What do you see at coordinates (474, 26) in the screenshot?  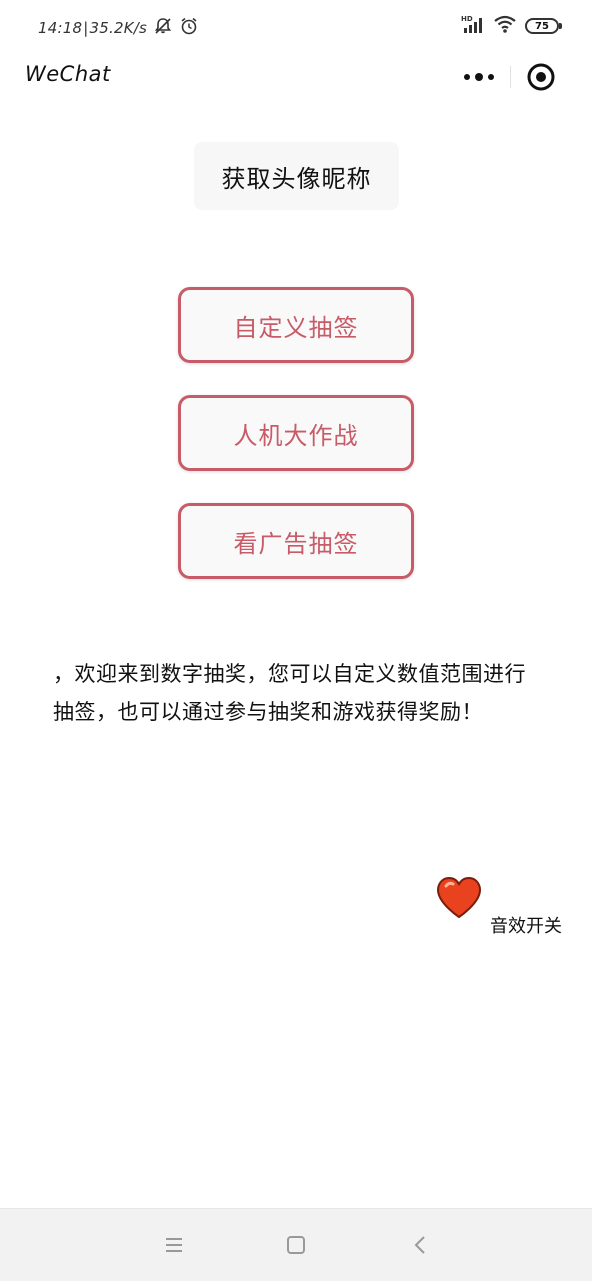 I see `signal-icon: HD` at bounding box center [474, 26].